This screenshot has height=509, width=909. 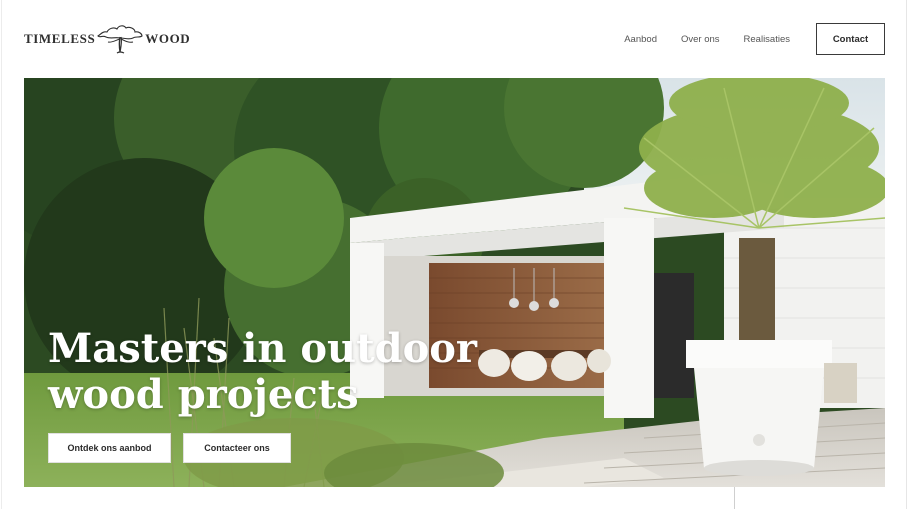 What do you see at coordinates (237, 448) in the screenshot?
I see `contact-us-button: Contacteer ons` at bounding box center [237, 448].